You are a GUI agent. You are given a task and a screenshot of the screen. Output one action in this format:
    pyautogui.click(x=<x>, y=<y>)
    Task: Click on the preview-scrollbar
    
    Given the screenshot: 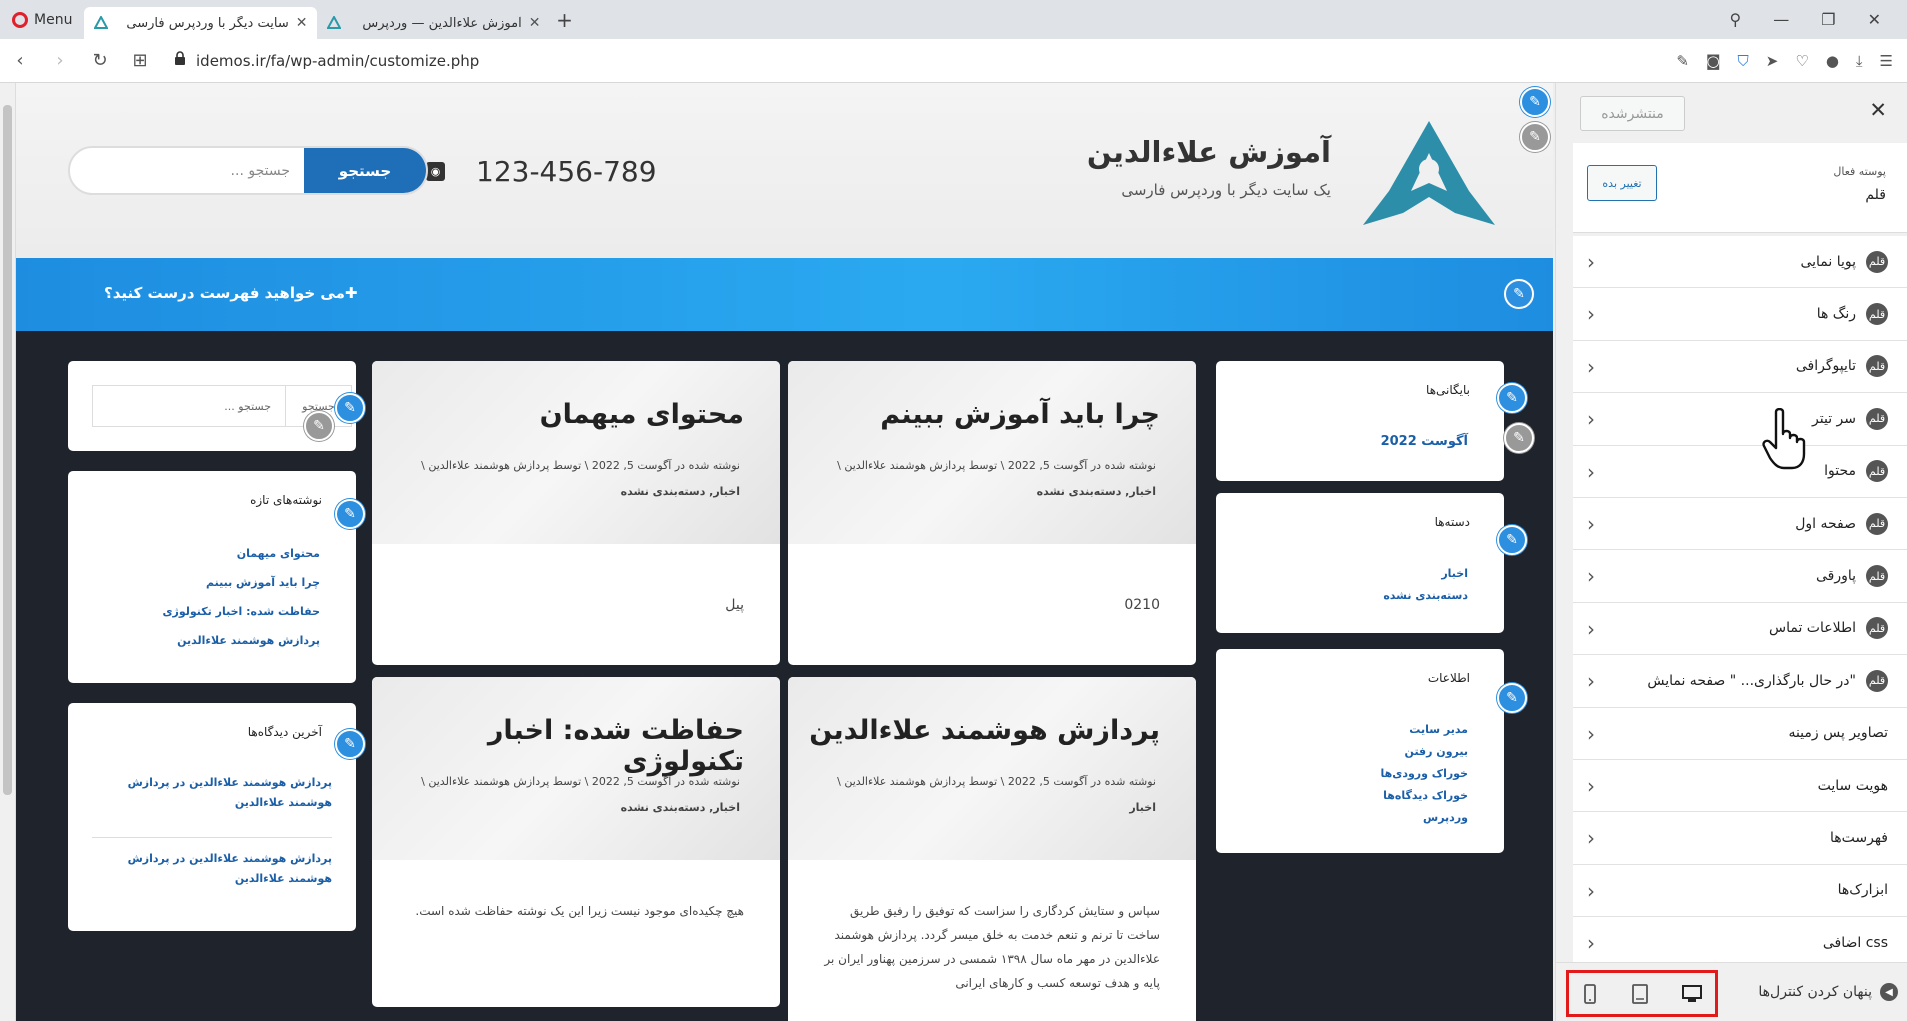 What is the action you would take?
    pyautogui.click(x=8, y=552)
    